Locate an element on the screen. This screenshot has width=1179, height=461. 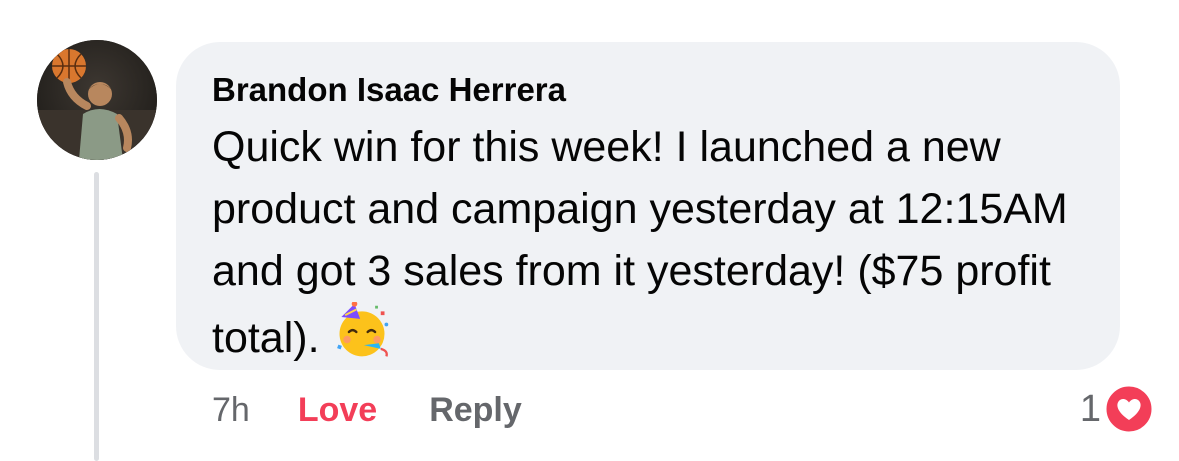
avatar-photo is located at coordinates (97, 100).